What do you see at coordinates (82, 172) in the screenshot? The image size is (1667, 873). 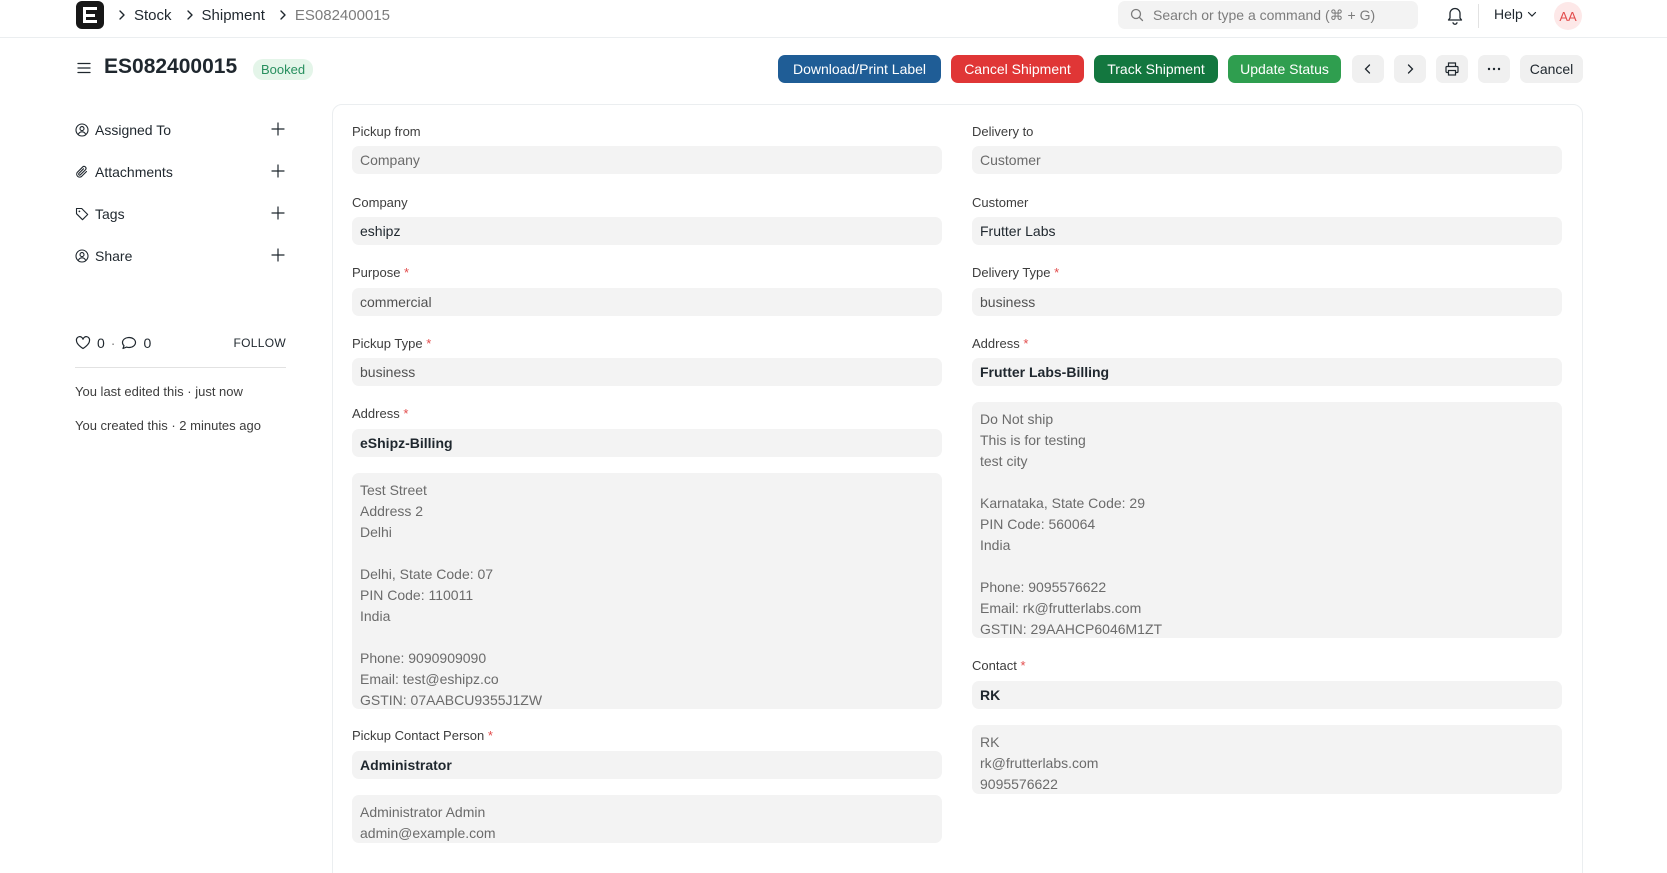 I see `paperclip-icon` at bounding box center [82, 172].